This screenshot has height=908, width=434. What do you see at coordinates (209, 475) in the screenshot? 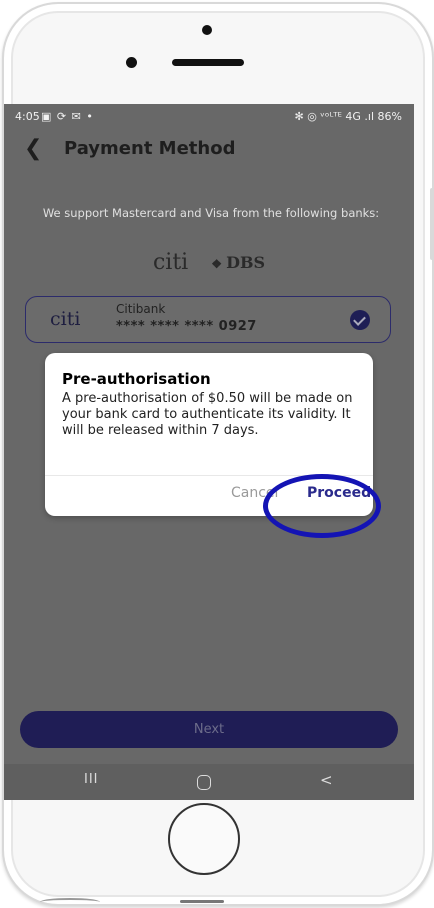
I see `dialog-divider` at bounding box center [209, 475].